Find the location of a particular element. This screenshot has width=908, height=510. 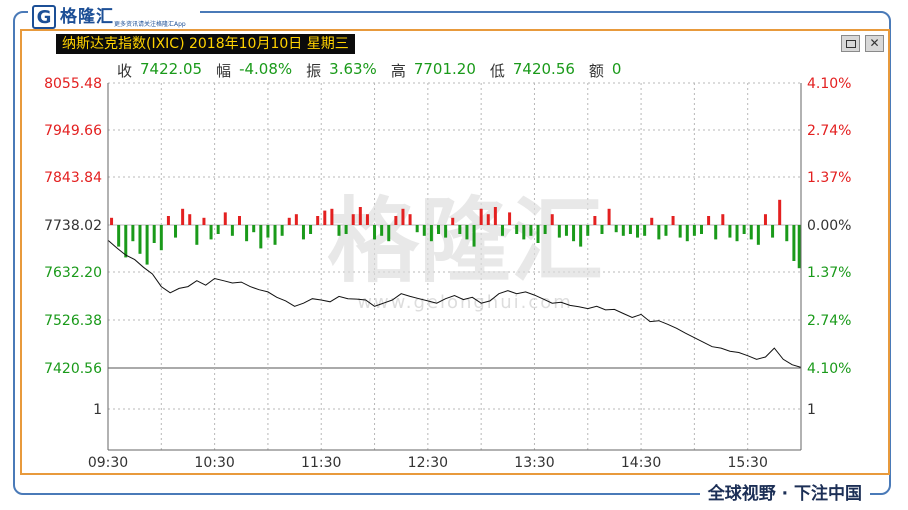

x-tick-label: 13:30 is located at coordinates (534, 463).